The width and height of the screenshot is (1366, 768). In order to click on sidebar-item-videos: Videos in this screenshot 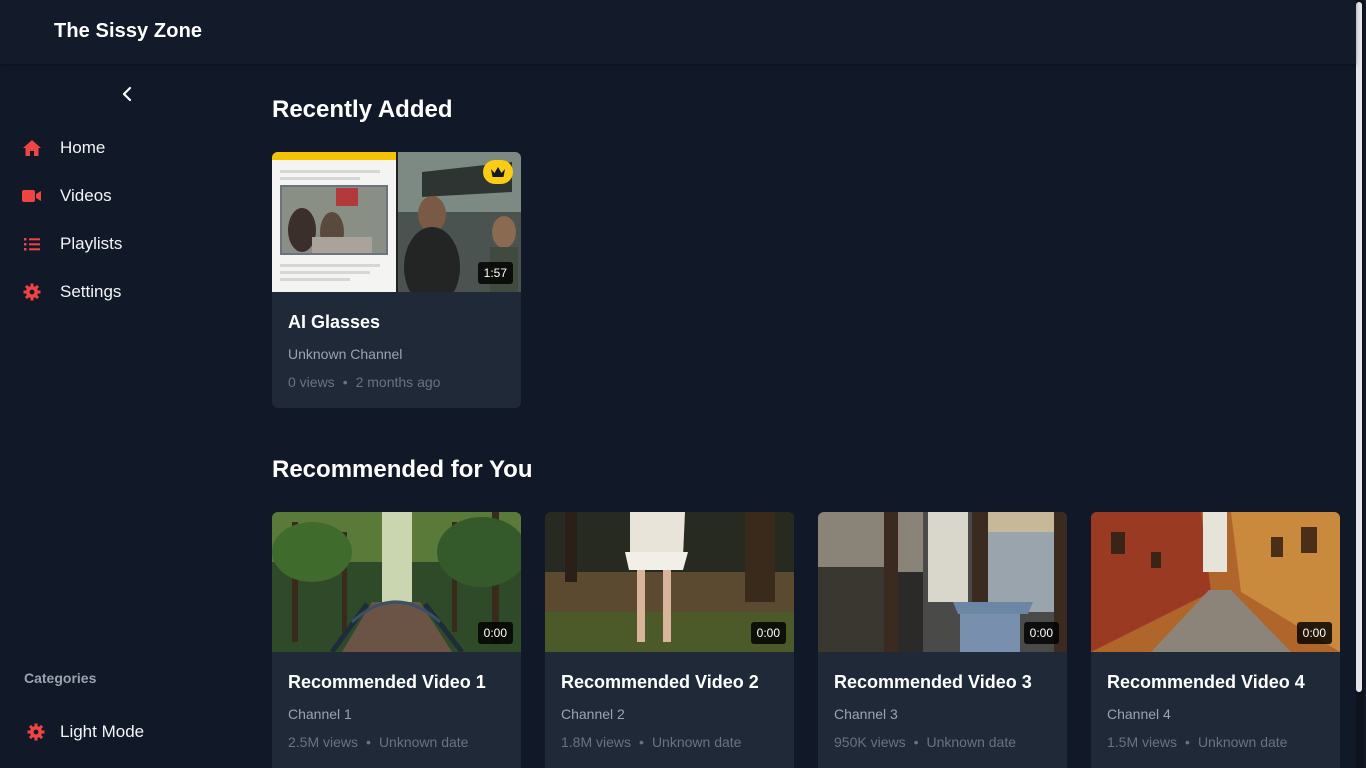, I will do `click(124, 196)`.